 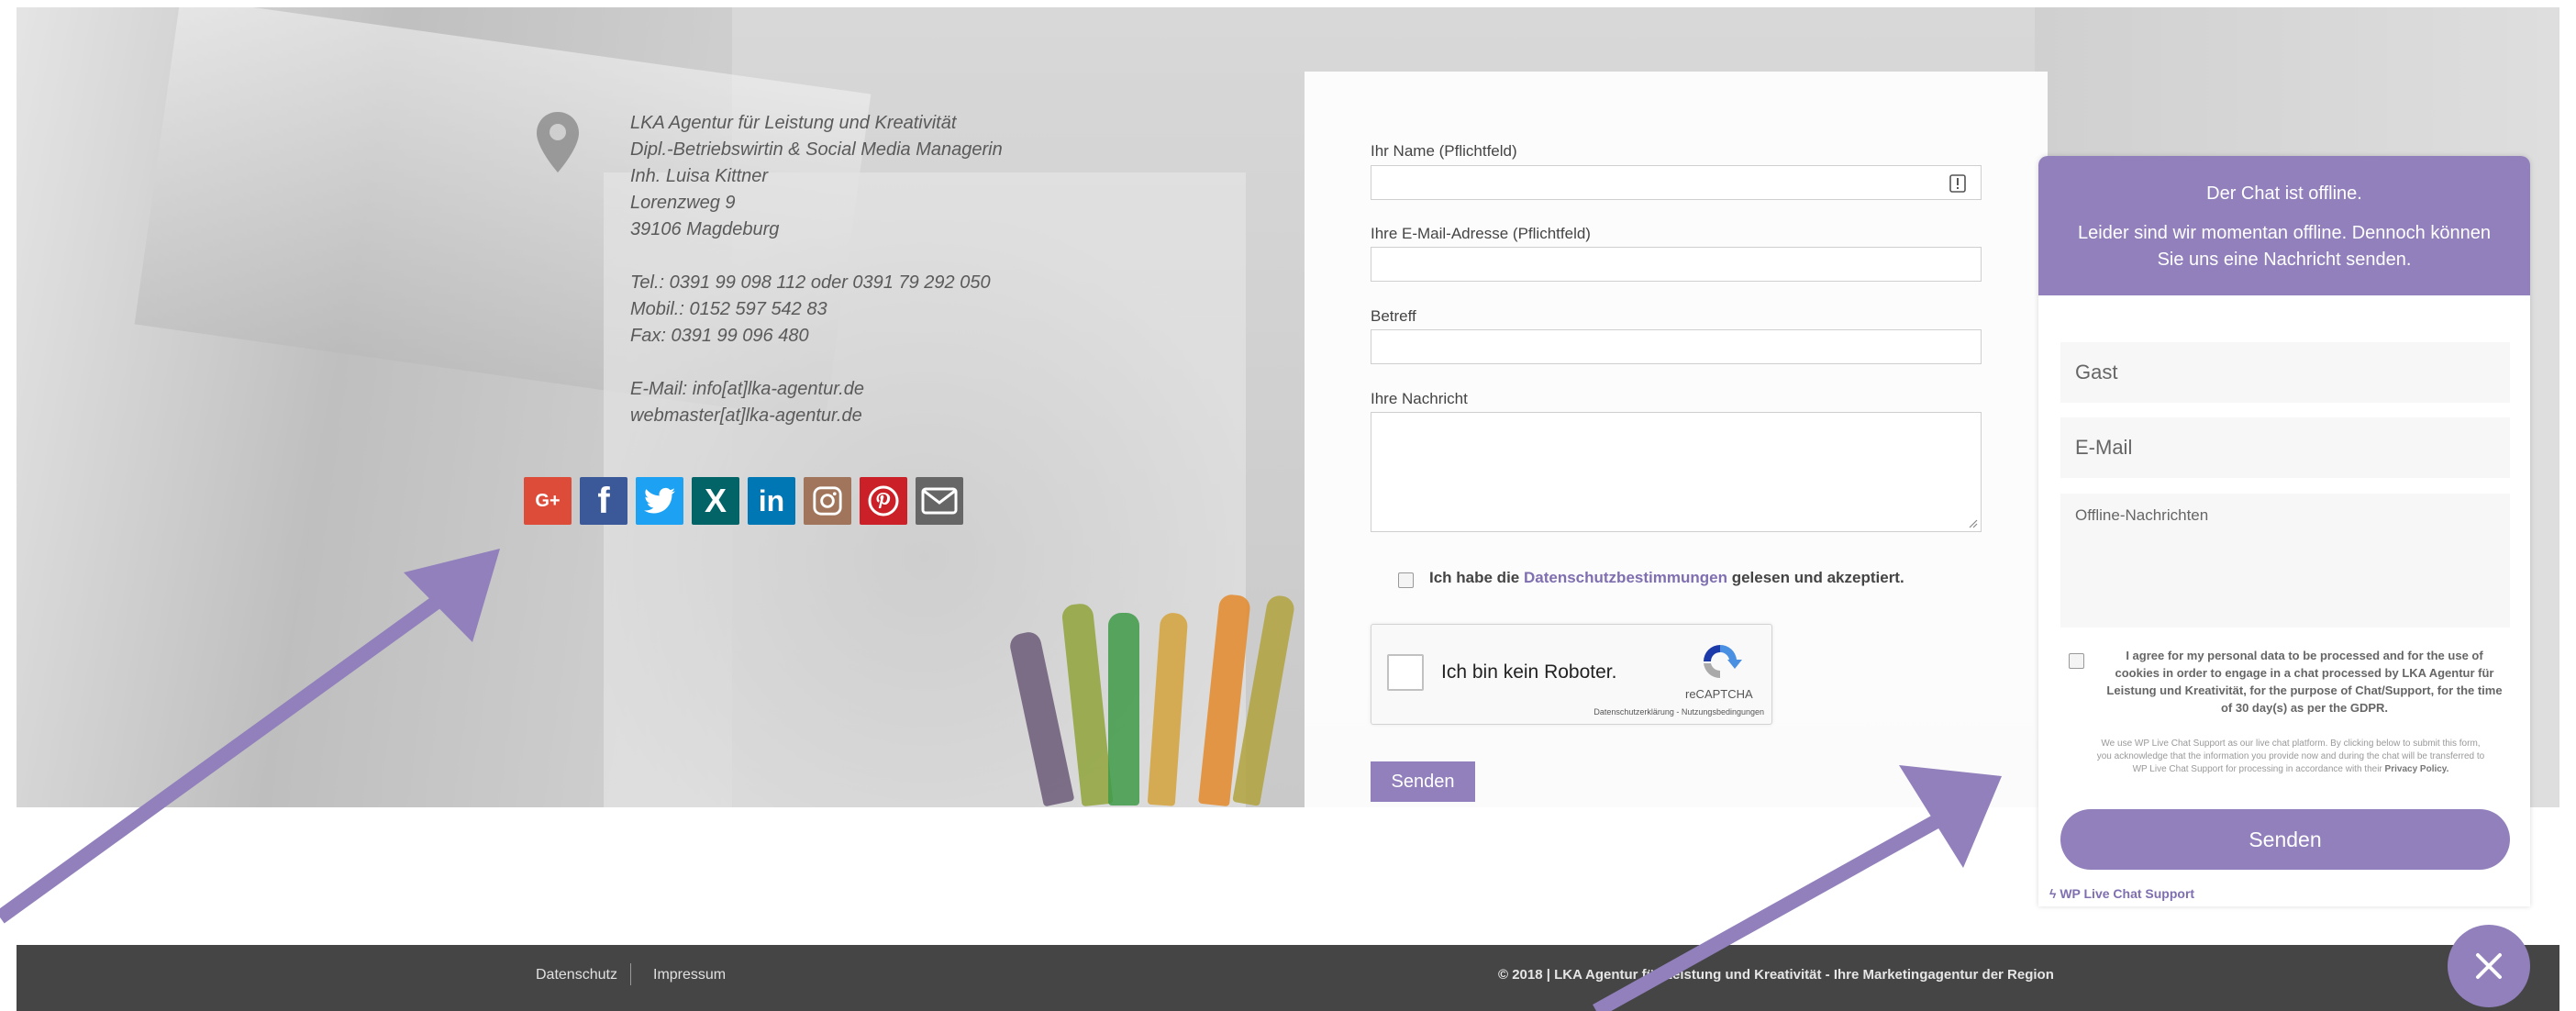 What do you see at coordinates (1406, 580) in the screenshot?
I see `consent-checkbox` at bounding box center [1406, 580].